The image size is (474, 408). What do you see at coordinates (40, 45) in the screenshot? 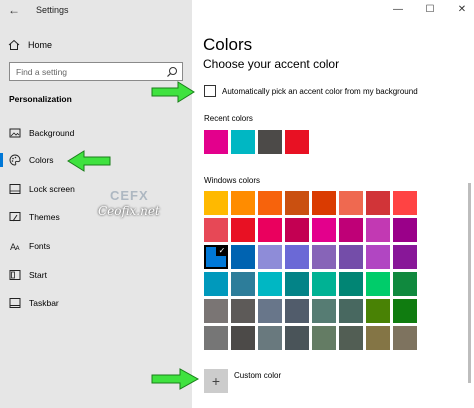
I see `home-label: Home` at bounding box center [40, 45].